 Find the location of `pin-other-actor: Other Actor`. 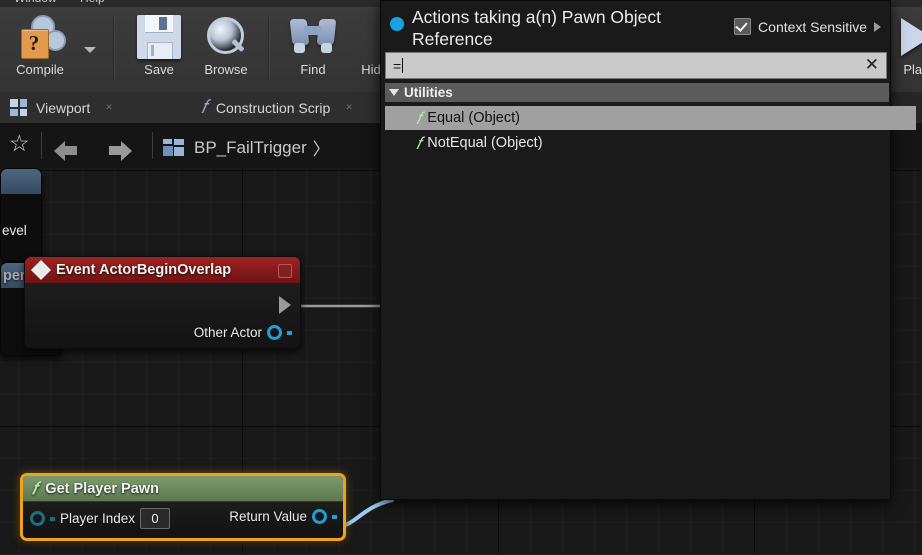

pin-other-actor: Other Actor is located at coordinates (243, 332).